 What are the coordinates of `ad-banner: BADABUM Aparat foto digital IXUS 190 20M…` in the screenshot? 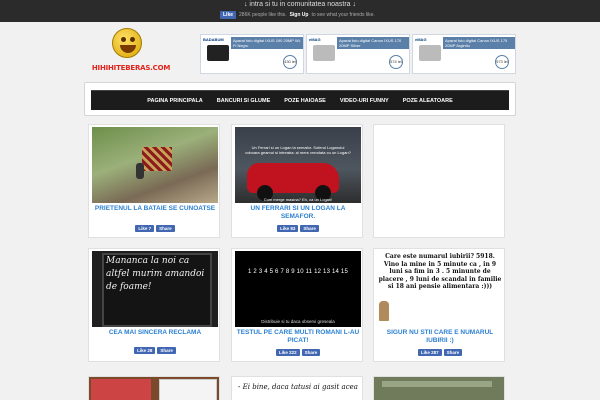 It's located at (358, 54).